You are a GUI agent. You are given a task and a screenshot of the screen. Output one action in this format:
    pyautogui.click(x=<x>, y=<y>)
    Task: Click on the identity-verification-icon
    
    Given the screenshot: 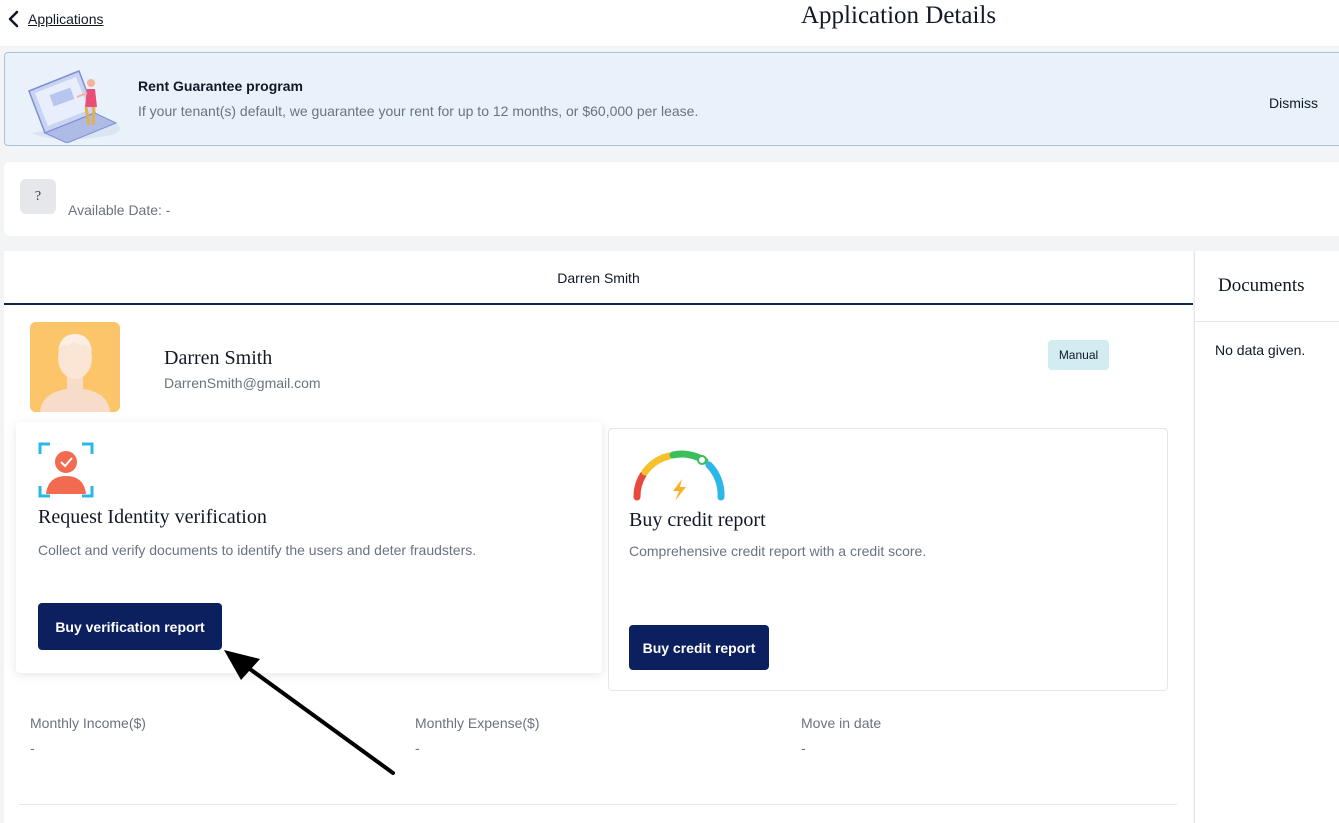 What is the action you would take?
    pyautogui.click(x=66, y=470)
    